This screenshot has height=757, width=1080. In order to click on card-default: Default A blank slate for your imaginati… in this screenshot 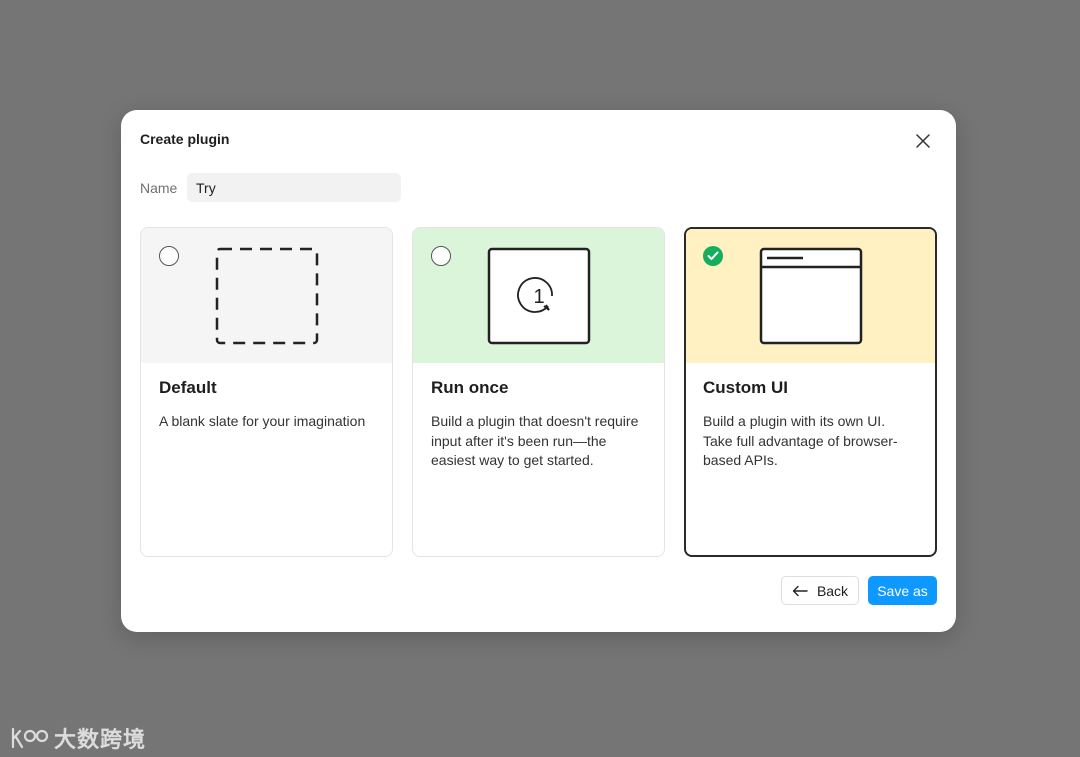, I will do `click(266, 392)`.